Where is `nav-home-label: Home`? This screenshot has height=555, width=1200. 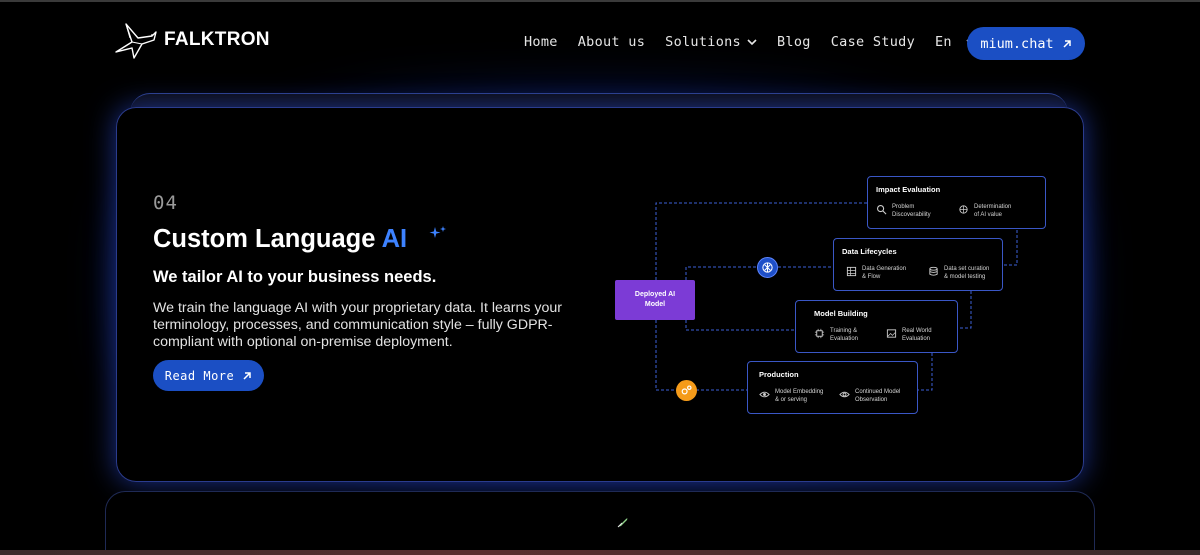 nav-home-label: Home is located at coordinates (541, 42).